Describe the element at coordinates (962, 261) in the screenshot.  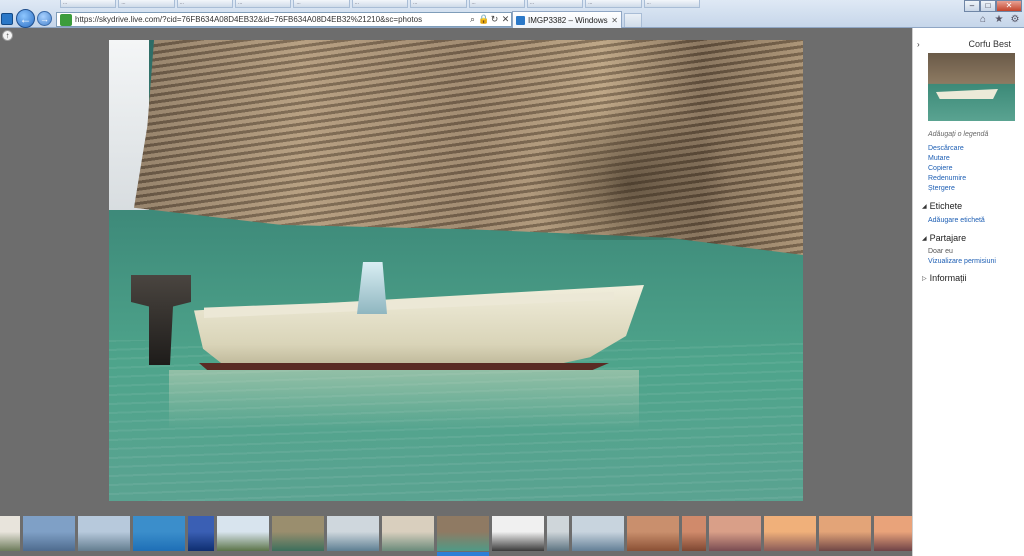
I see `view-permissions-link: Vizualizare permisiuni` at that location.